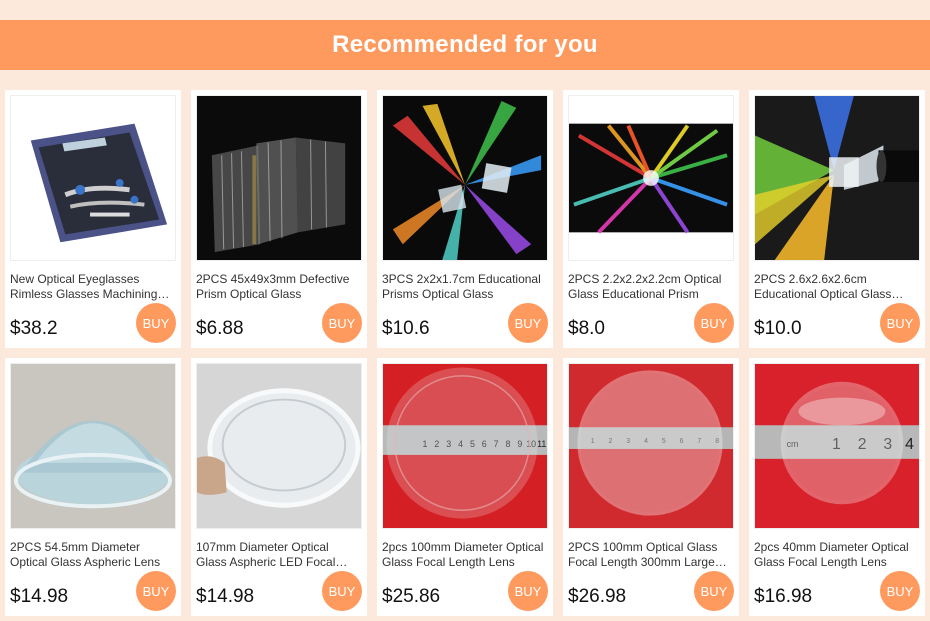 The image size is (930, 621). I want to click on prism-cube-image, so click(837, 178).